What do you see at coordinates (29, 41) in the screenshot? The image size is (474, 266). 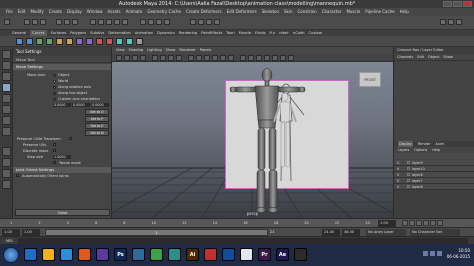 I see `ep-curve-icon` at bounding box center [29, 41].